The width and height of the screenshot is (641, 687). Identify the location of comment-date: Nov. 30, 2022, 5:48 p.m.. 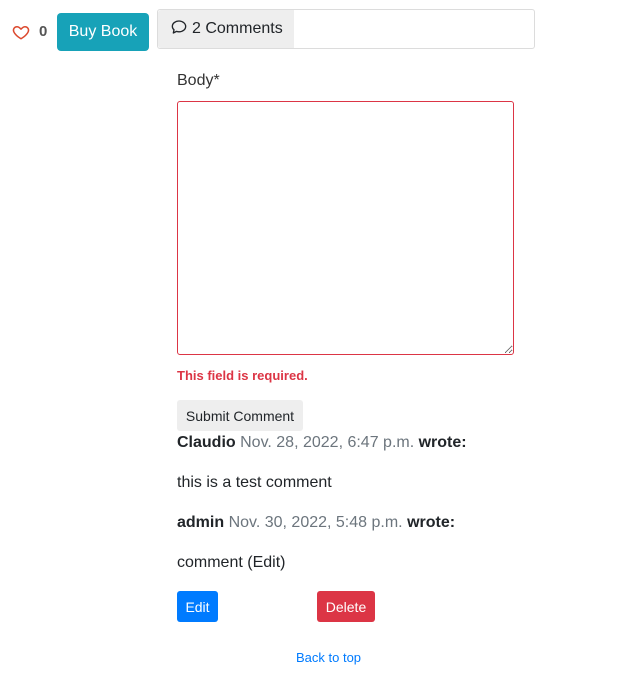
(315, 522).